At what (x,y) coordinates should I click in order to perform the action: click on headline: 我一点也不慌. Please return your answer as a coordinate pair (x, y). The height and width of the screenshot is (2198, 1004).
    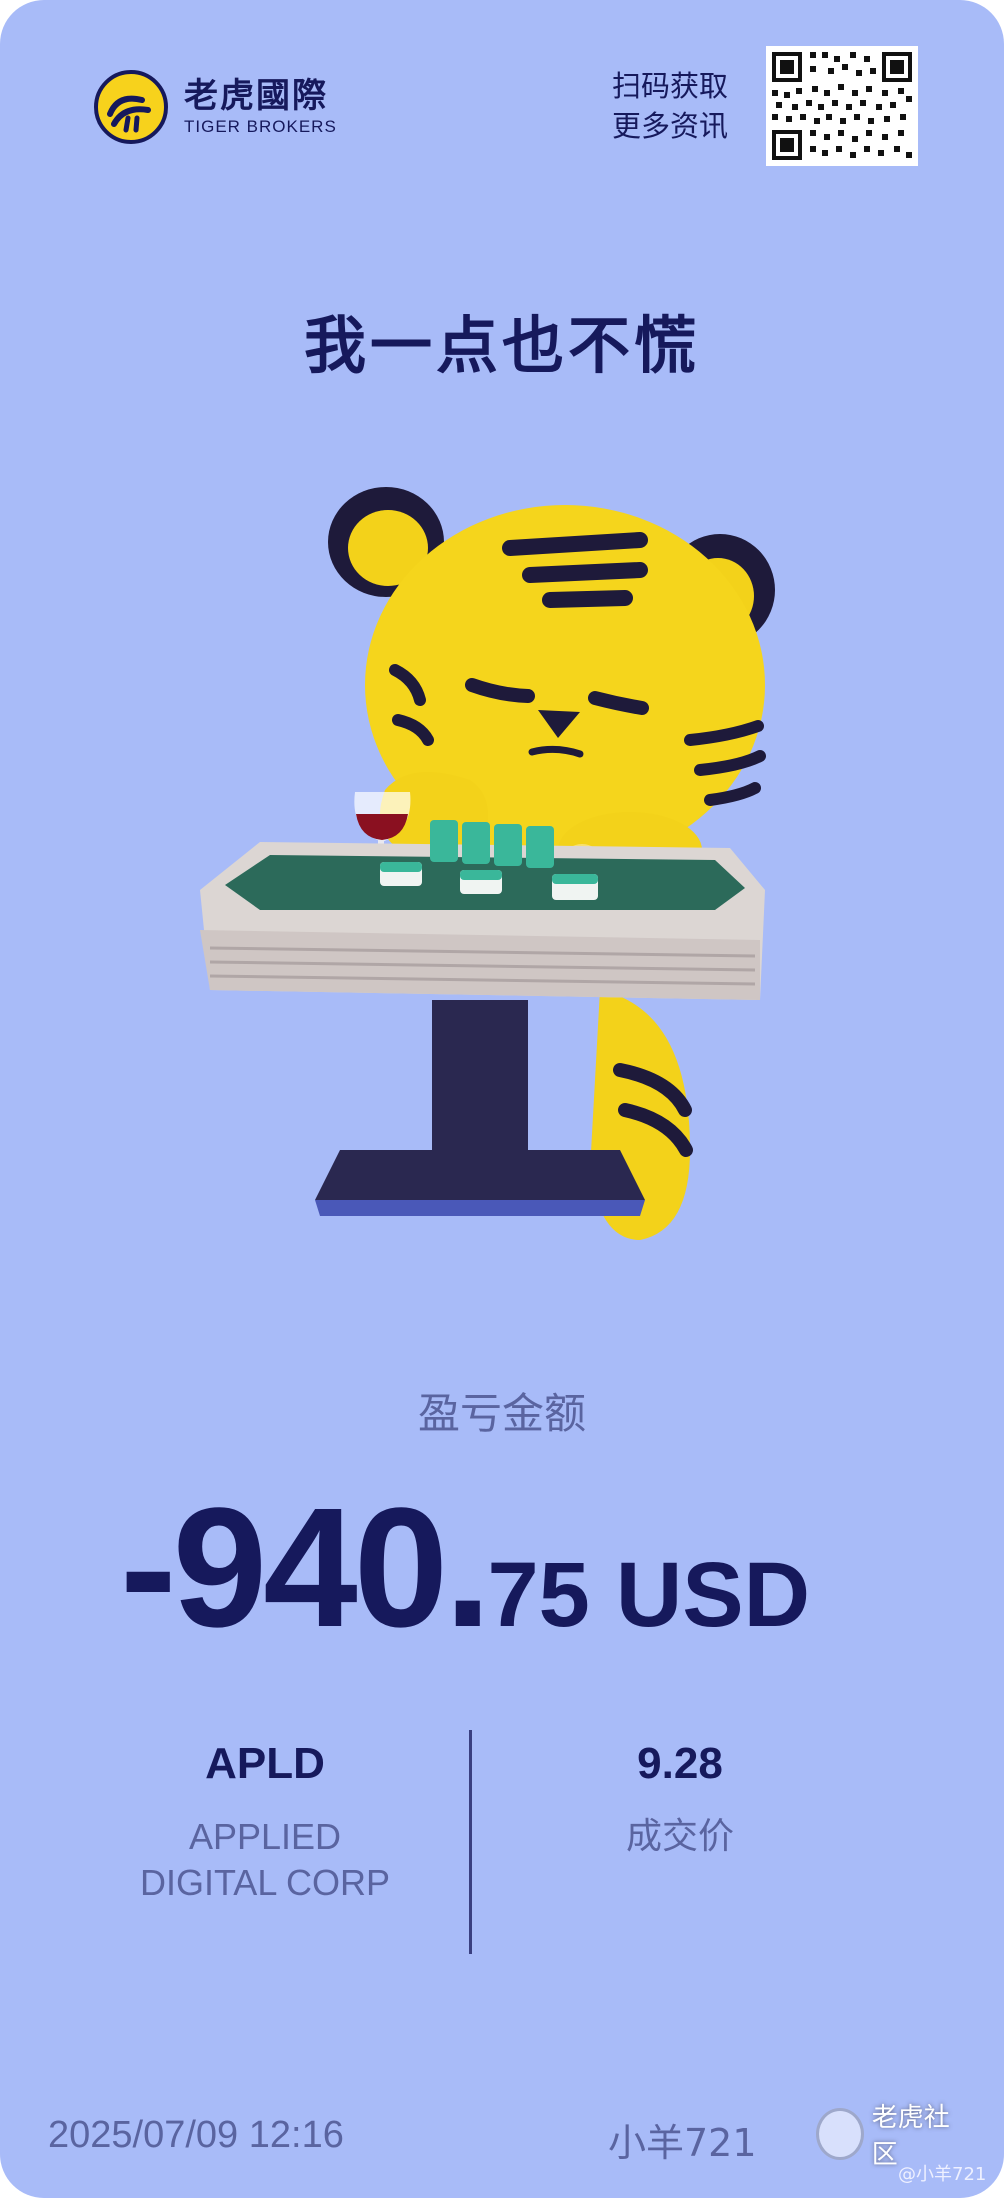
    Looking at the image, I should click on (501, 345).